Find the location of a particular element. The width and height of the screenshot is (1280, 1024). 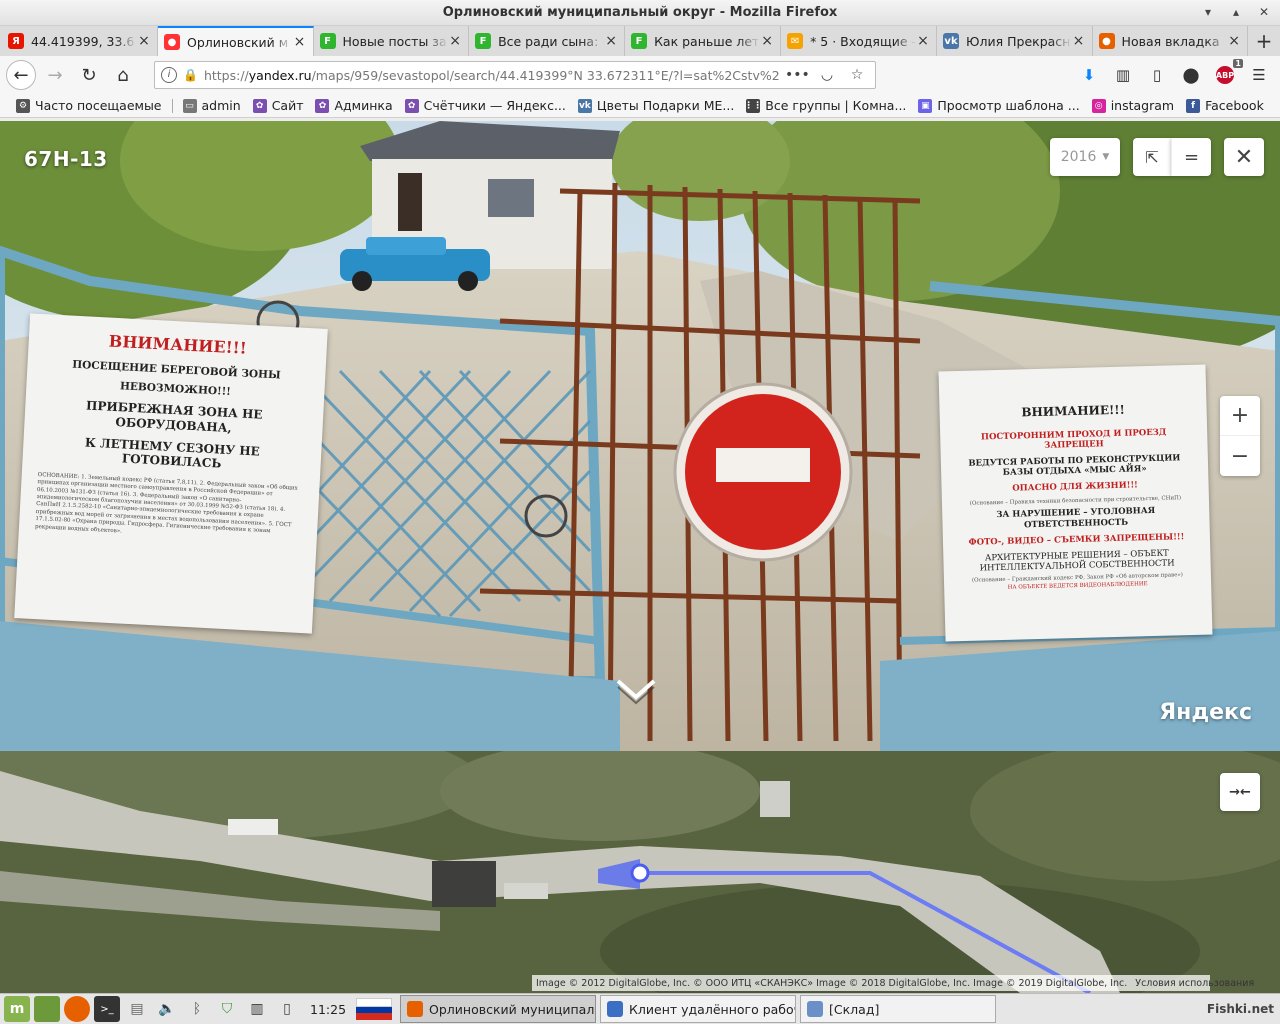

russian-flag-icon is located at coordinates (374, 1009).